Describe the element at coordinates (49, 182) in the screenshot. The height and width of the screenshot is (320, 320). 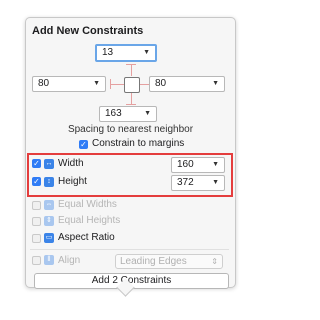
I see `height-icon: ↕` at that location.